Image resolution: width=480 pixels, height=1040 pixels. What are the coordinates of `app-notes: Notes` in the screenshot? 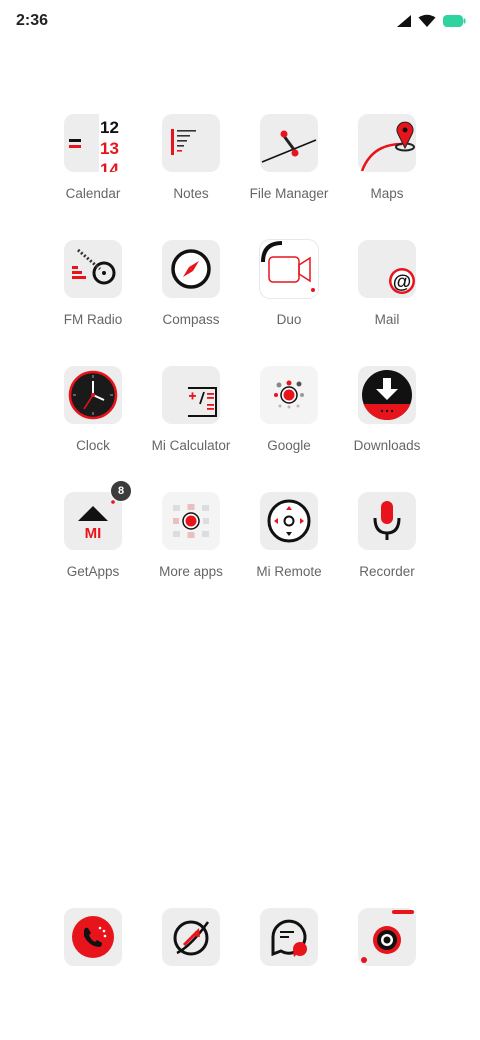 It's located at (191, 169).